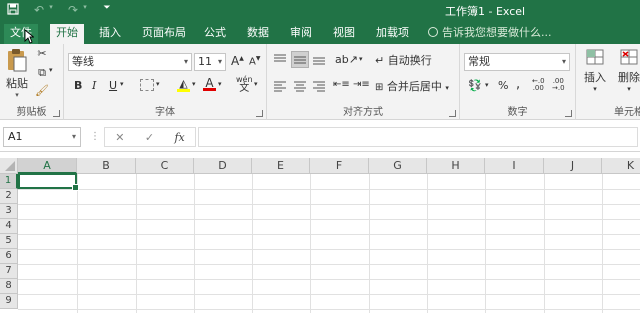  What do you see at coordinates (94, 85) in the screenshot?
I see `italic-button: I` at bounding box center [94, 85].